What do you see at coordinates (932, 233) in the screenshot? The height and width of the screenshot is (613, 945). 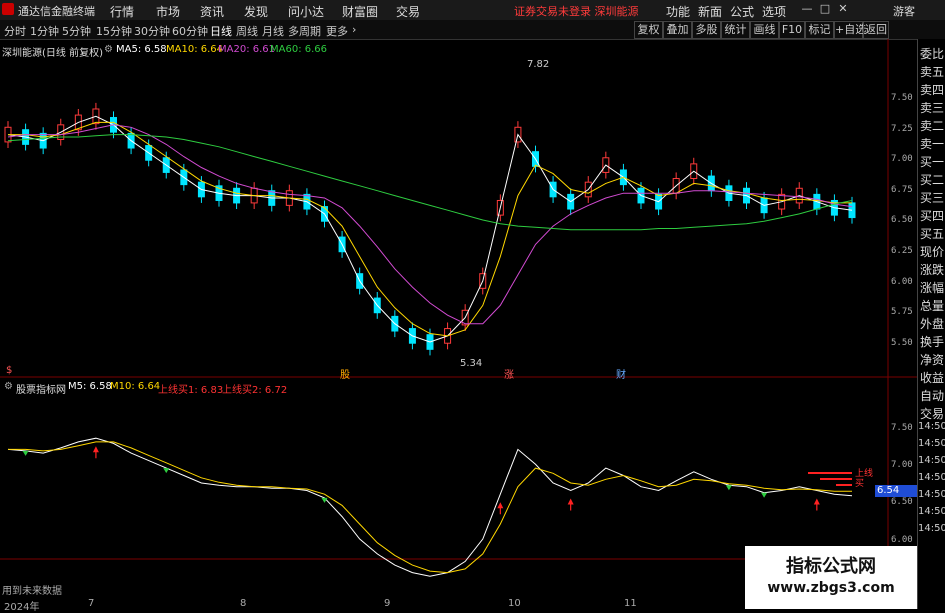 I see `side-panel-item: 买五` at bounding box center [932, 233].